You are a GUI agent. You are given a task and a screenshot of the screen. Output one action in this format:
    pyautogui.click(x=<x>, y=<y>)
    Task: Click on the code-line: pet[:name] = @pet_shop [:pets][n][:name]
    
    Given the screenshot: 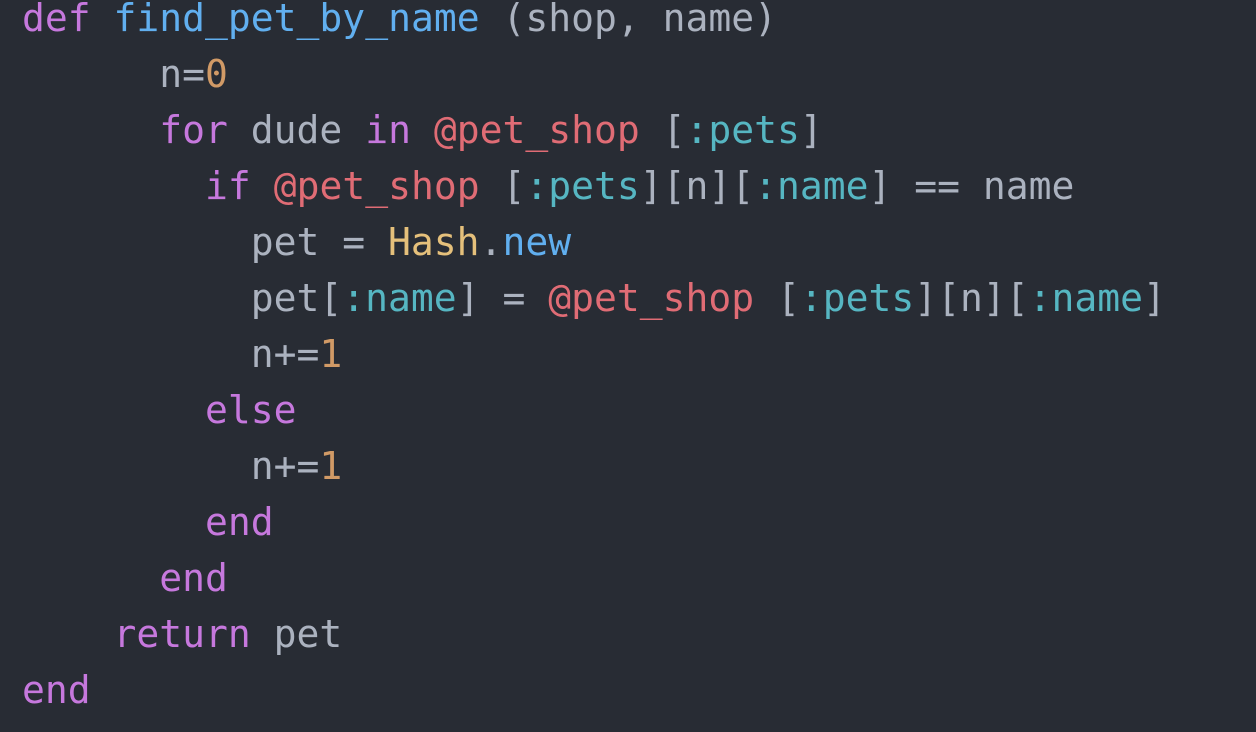 What is the action you would take?
    pyautogui.click(x=594, y=298)
    